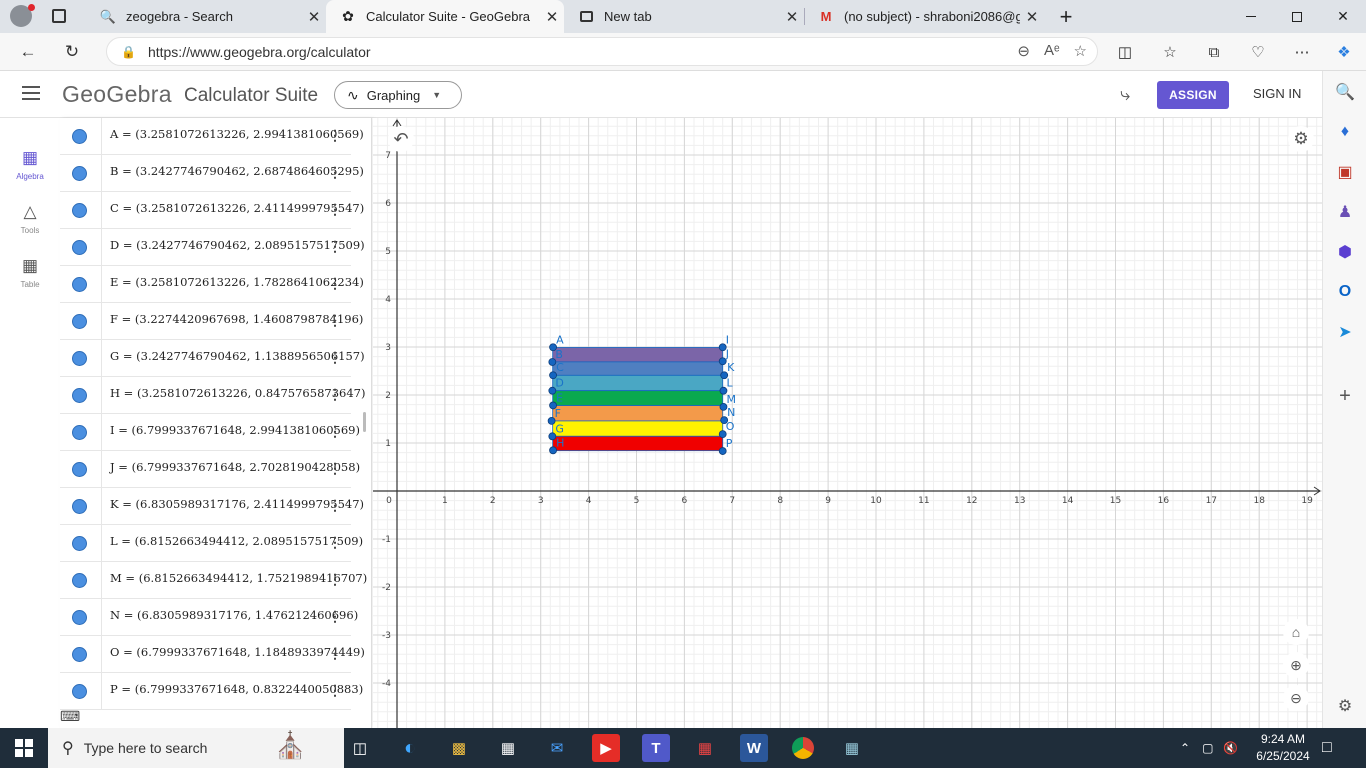 The image size is (1366, 768). I want to click on algebra-expression: I = (6.7999337671648, 2.9941381060569), so click(235, 430).